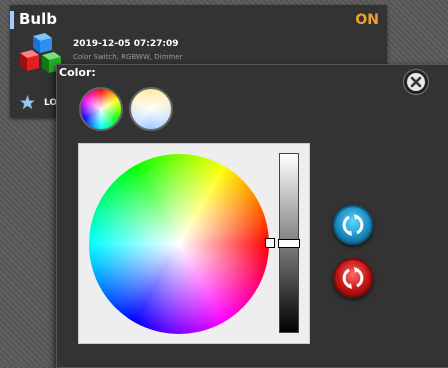 The height and width of the screenshot is (368, 448). I want to click on favorite-star-icon, so click(27, 102).